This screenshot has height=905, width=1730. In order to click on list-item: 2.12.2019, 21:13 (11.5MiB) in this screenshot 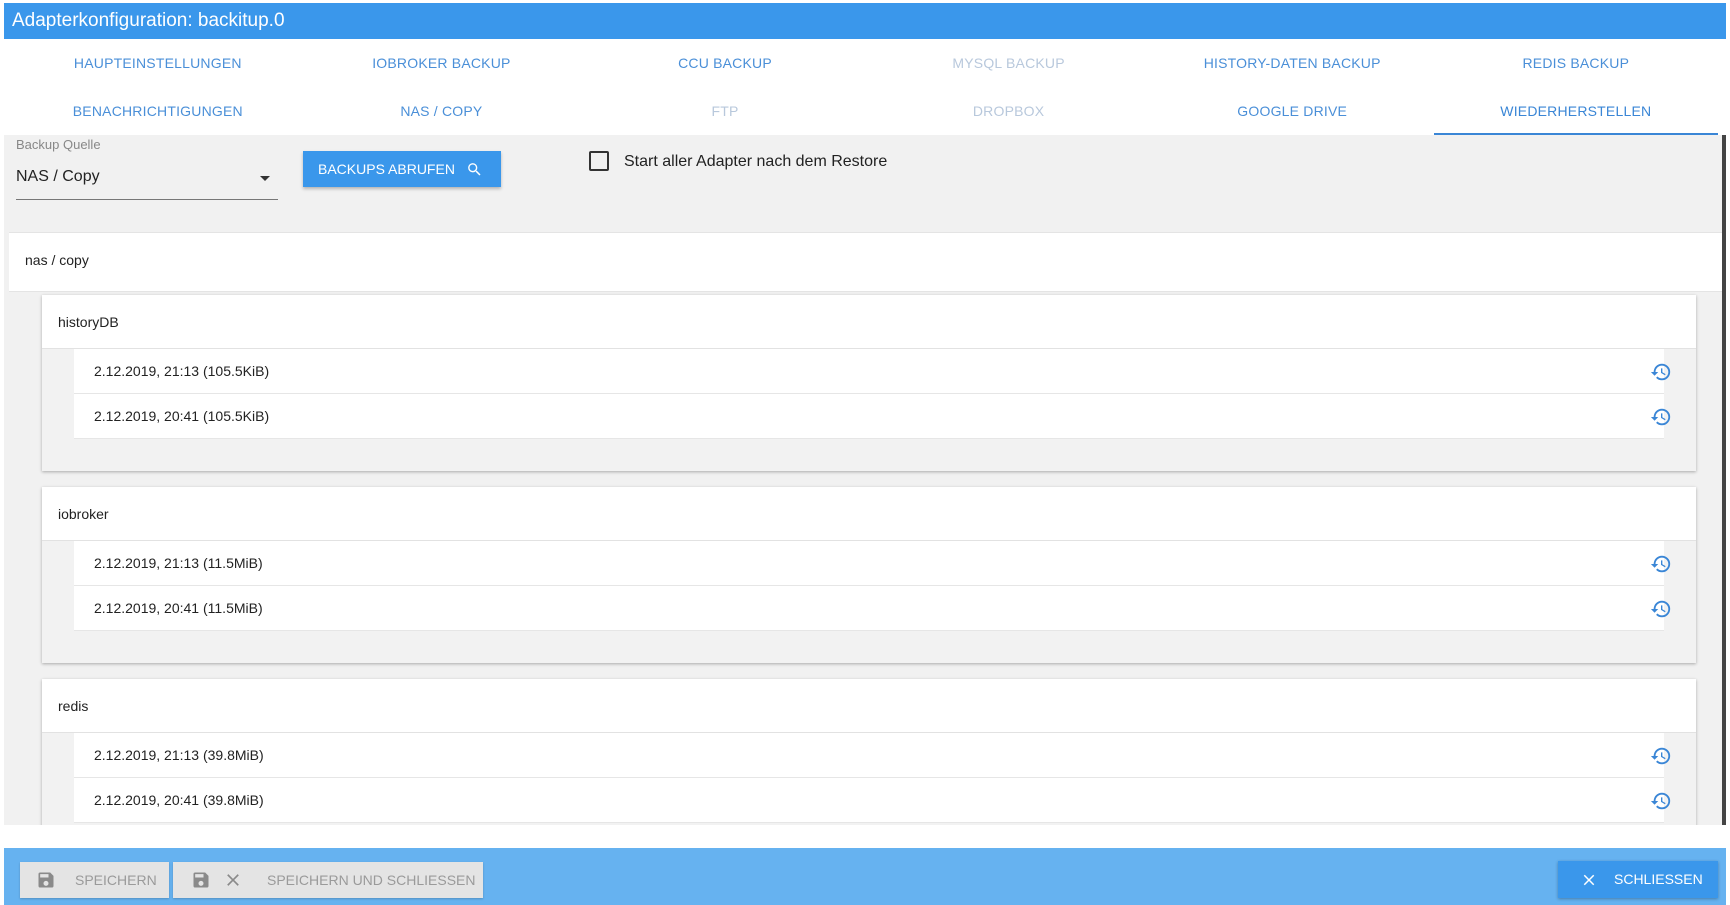, I will do `click(872, 563)`.